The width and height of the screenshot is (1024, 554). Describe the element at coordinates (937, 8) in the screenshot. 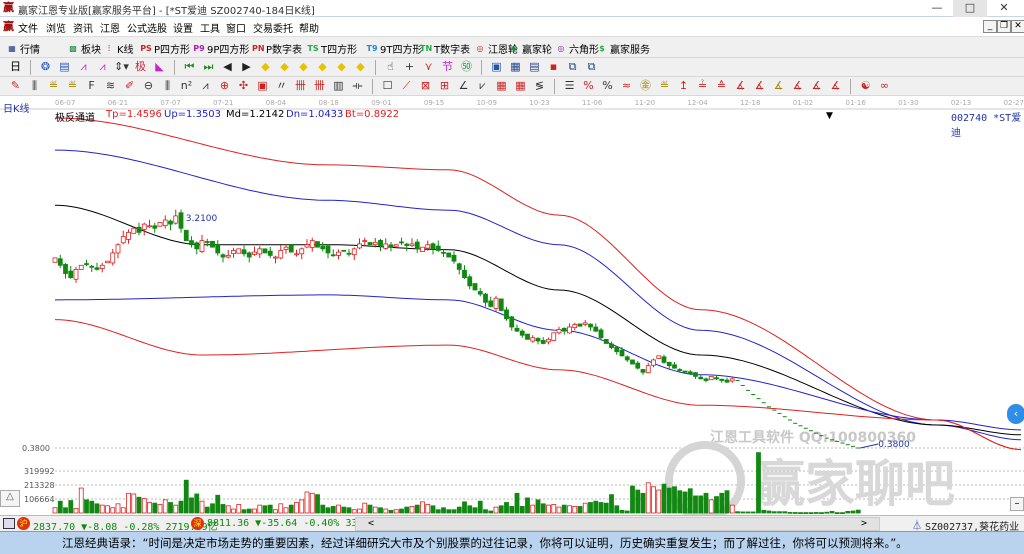

I see `minimize-button: —` at that location.